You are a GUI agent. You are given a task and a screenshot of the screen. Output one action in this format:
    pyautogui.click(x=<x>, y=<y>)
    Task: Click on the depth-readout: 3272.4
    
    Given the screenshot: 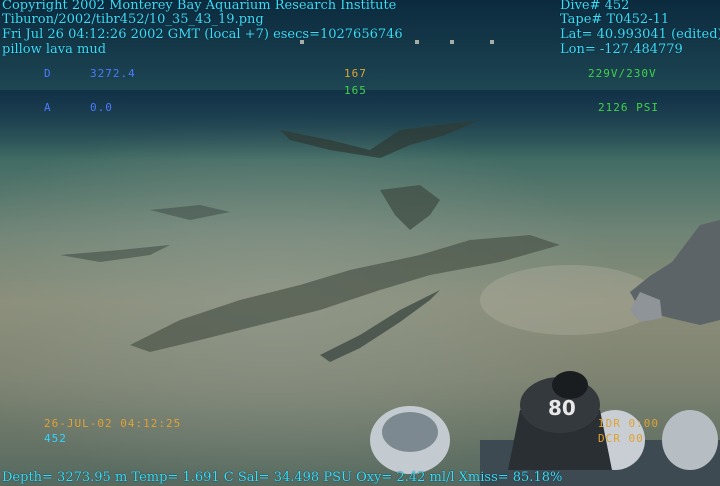 What is the action you would take?
    pyautogui.click(x=113, y=73)
    